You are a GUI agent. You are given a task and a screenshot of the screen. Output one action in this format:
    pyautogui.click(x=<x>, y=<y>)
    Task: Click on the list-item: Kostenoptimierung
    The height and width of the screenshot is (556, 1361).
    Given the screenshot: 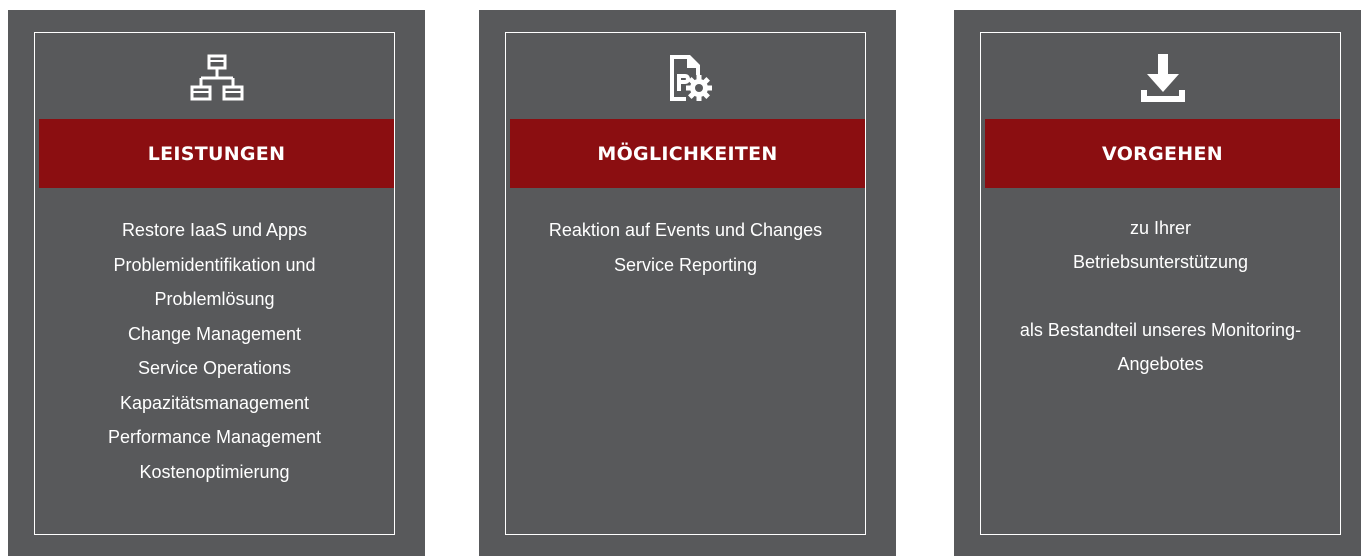 What is the action you would take?
    pyautogui.click(x=214, y=471)
    